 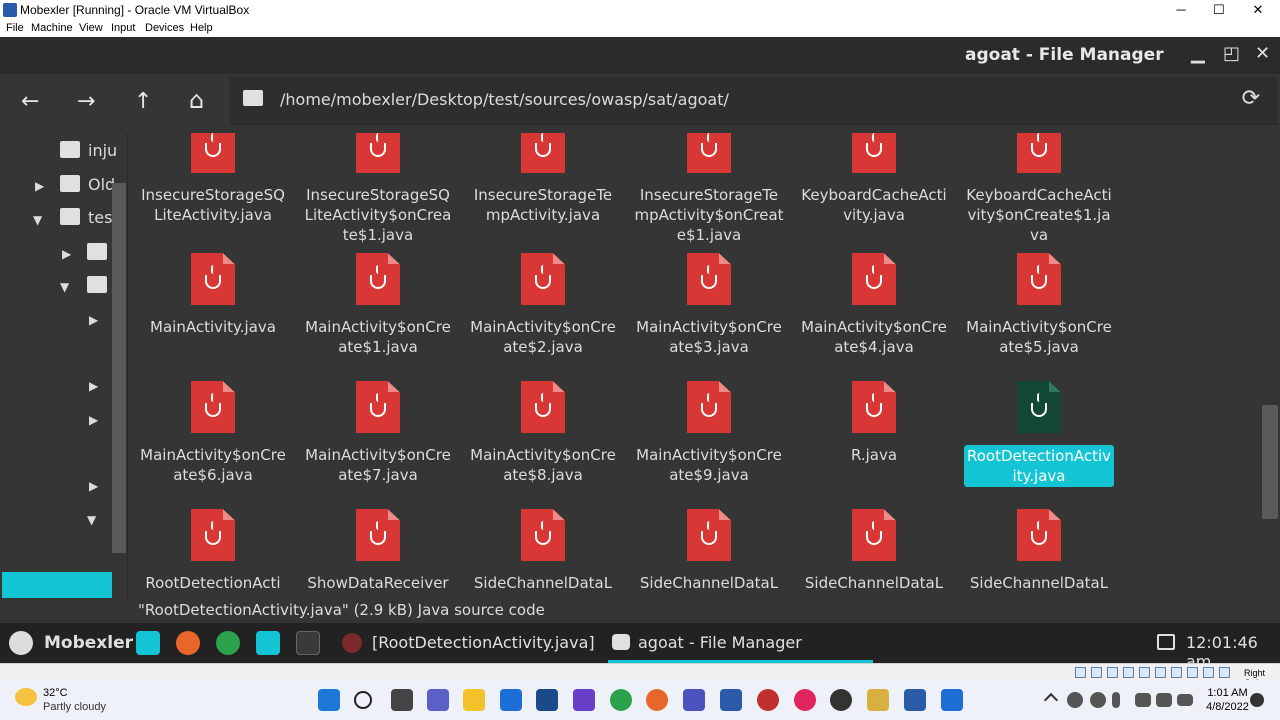 What do you see at coordinates (164, 28) in the screenshot?
I see `menu-devices: Devices` at bounding box center [164, 28].